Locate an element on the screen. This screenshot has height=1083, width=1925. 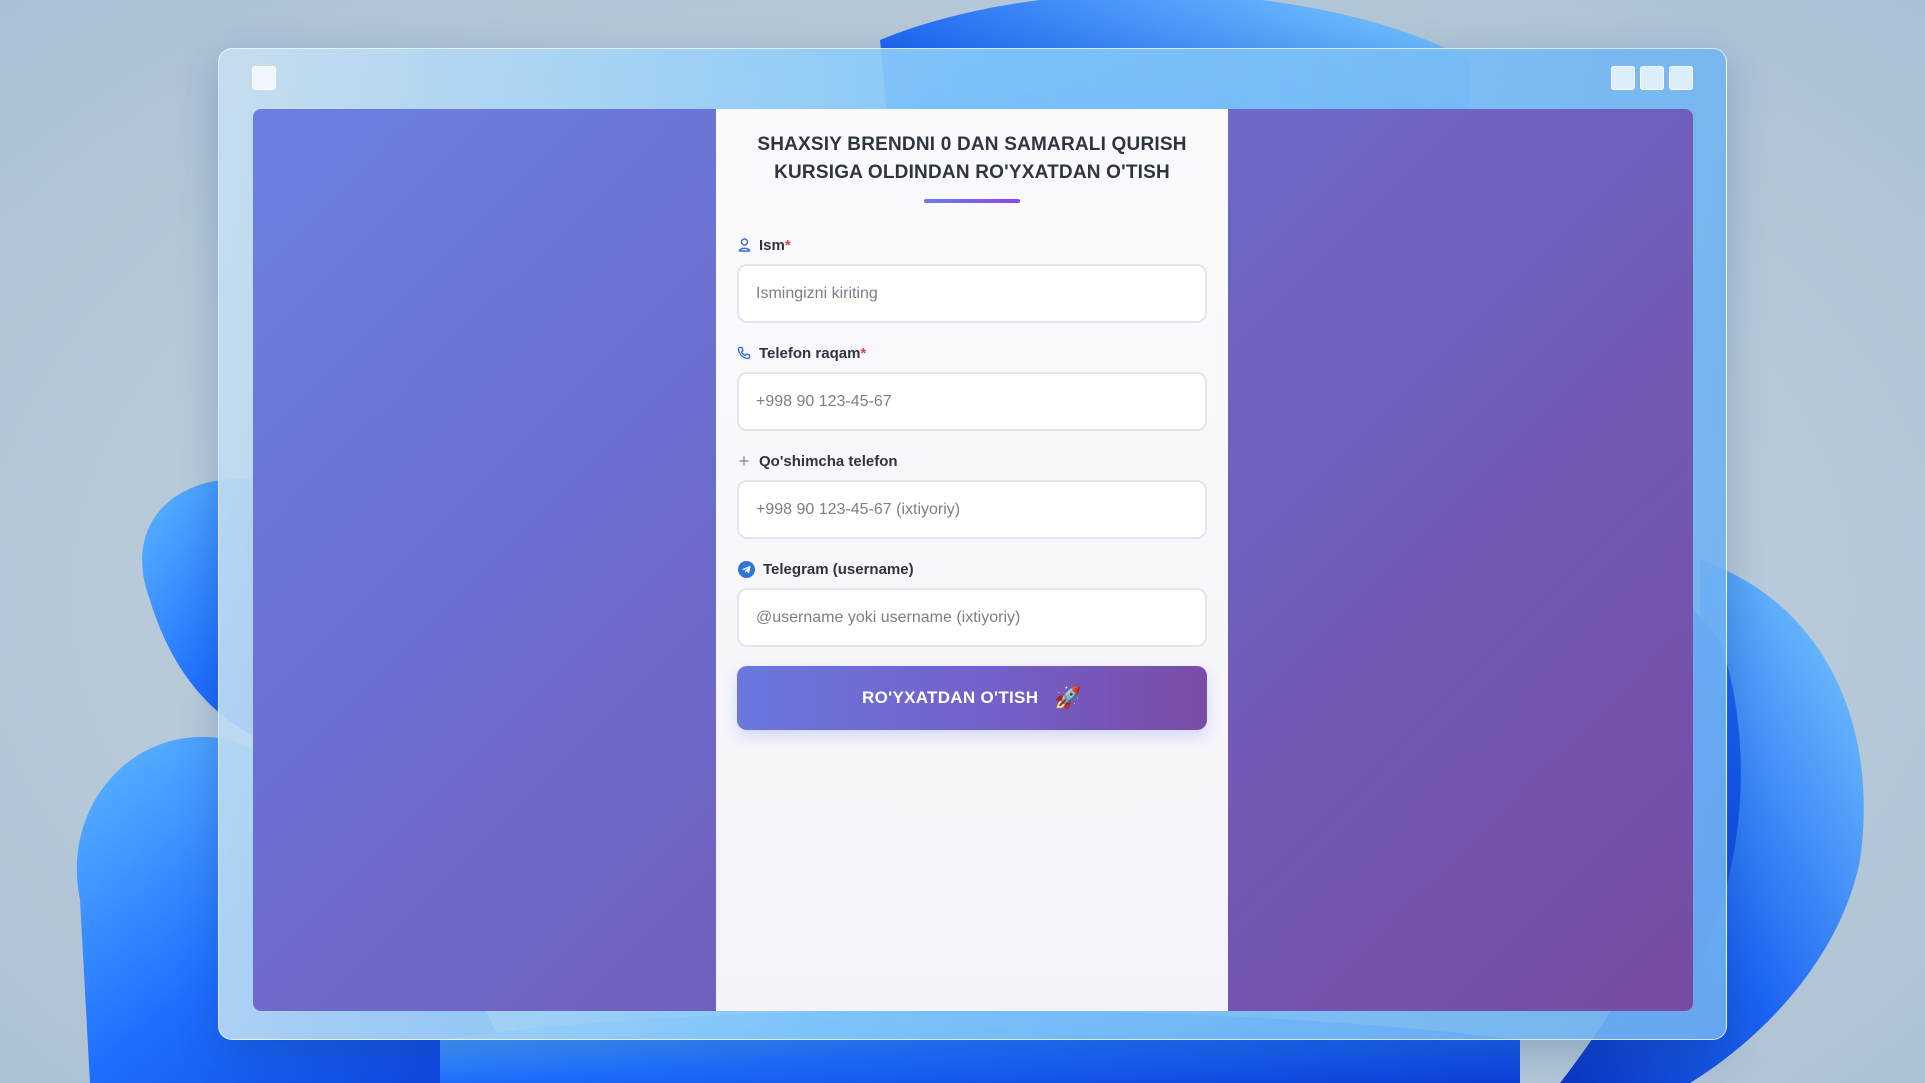
telegram-label: Telegram (username) is located at coordinates (972, 569).